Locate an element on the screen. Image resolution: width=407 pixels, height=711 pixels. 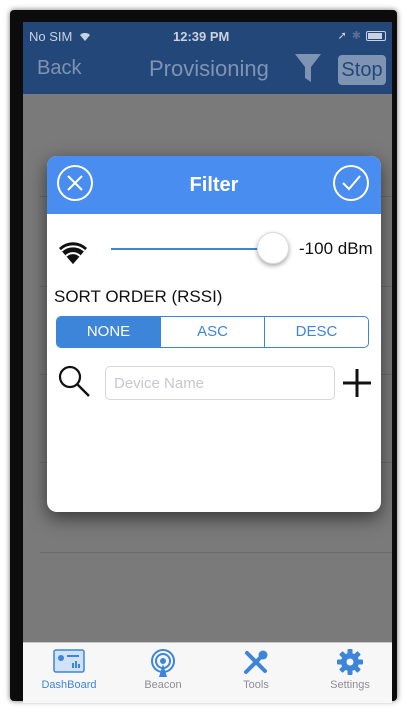
signal-strength-icon is located at coordinates (73, 253).